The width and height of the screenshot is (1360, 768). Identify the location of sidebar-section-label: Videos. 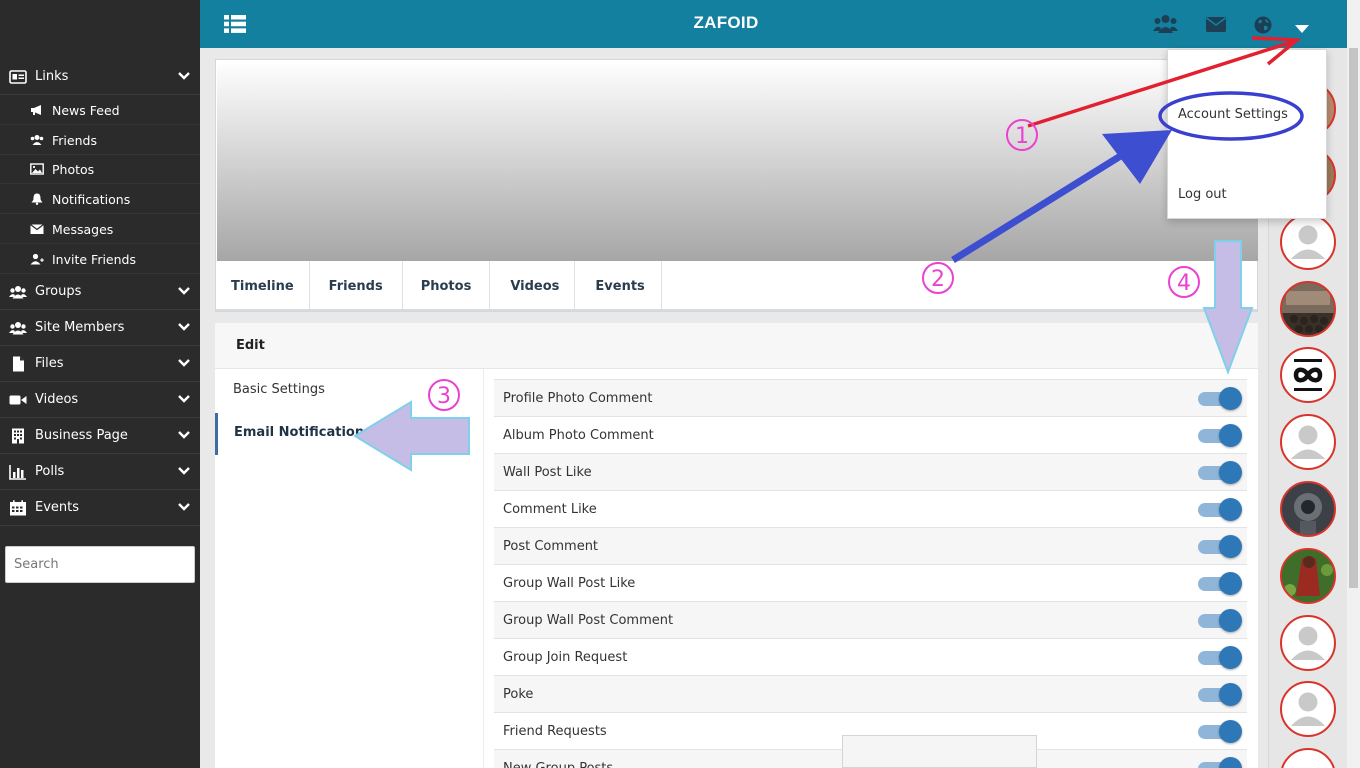
(57, 399).